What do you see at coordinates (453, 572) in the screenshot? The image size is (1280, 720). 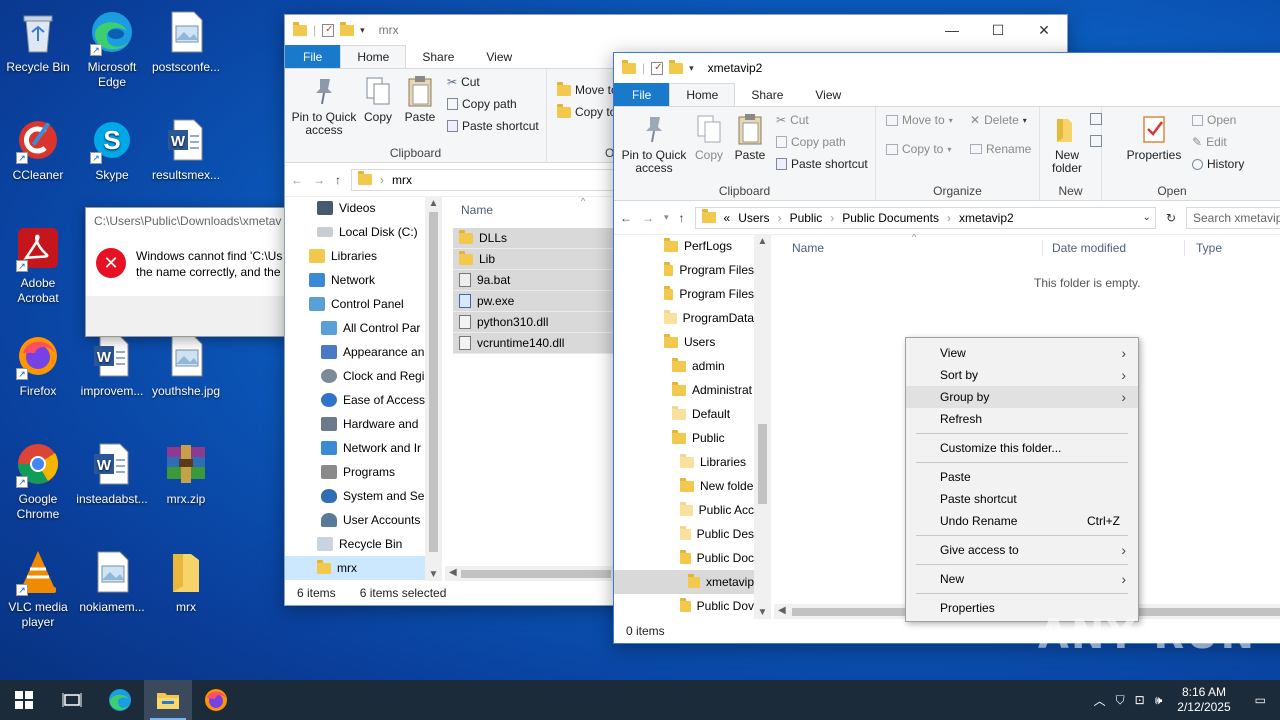 I see `scroll-left-icon: ◀` at bounding box center [453, 572].